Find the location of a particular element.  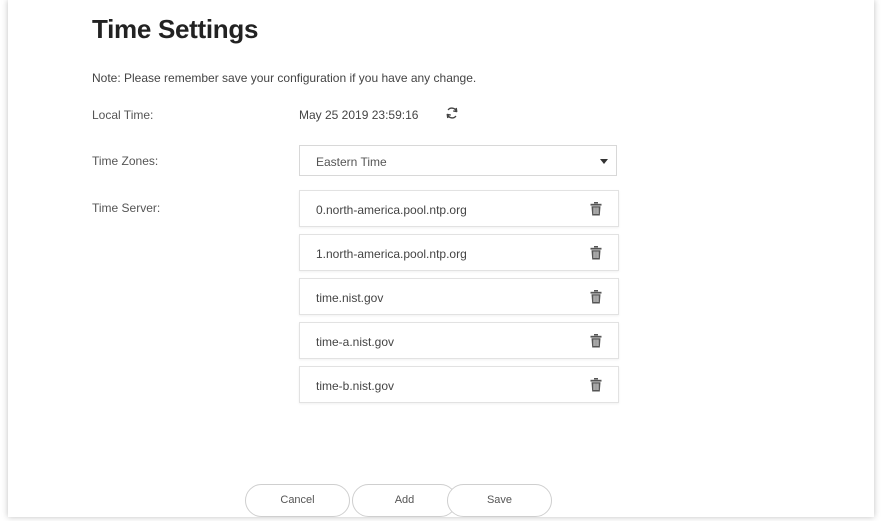

refresh-icon is located at coordinates (452, 113).